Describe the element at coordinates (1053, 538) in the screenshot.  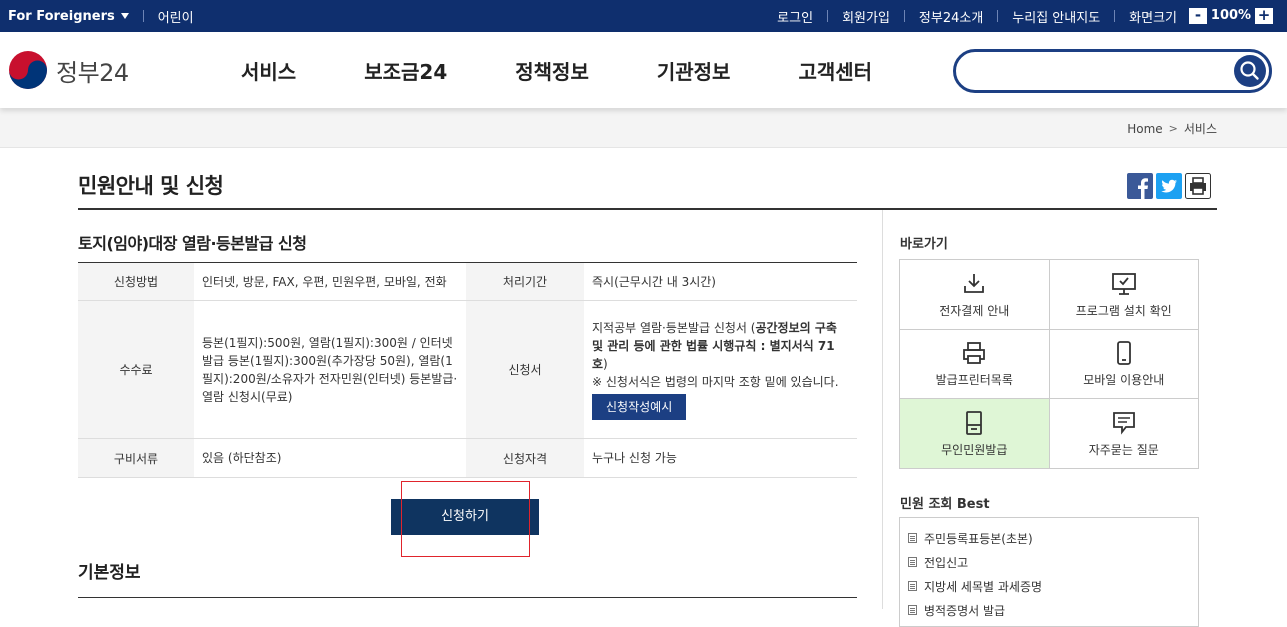
I see `list-item: 주민등록표등본(초본)` at that location.